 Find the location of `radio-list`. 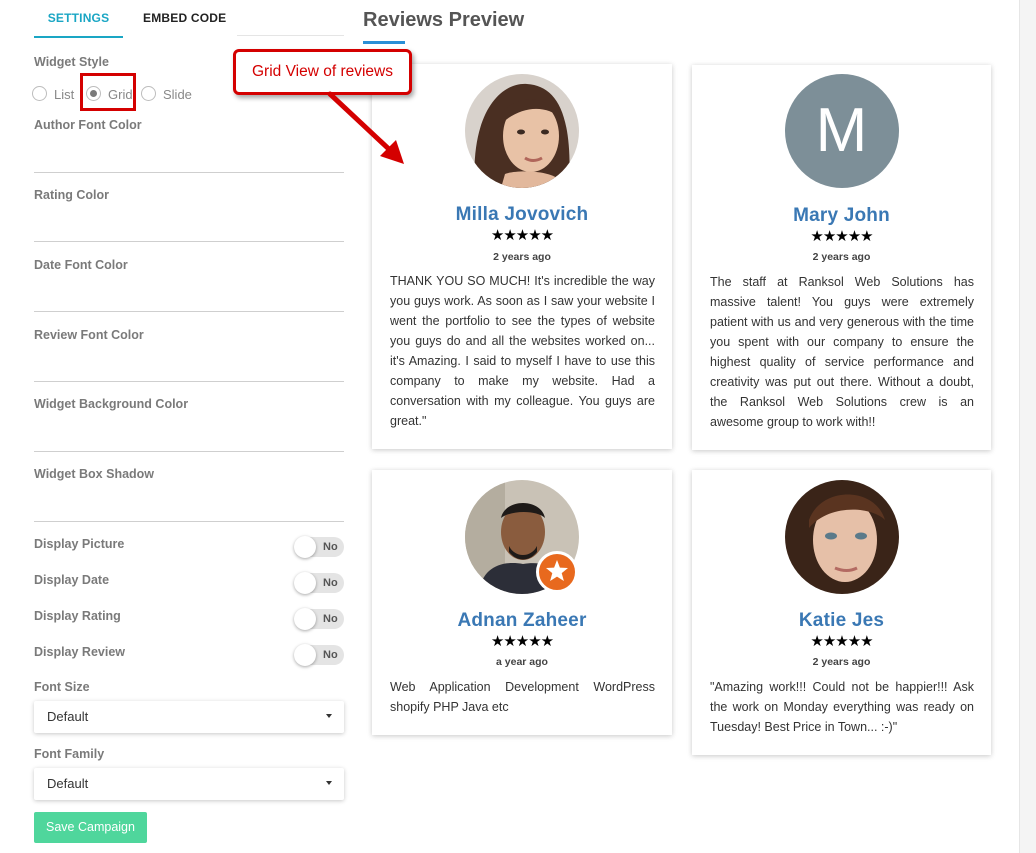

radio-list is located at coordinates (39, 93).